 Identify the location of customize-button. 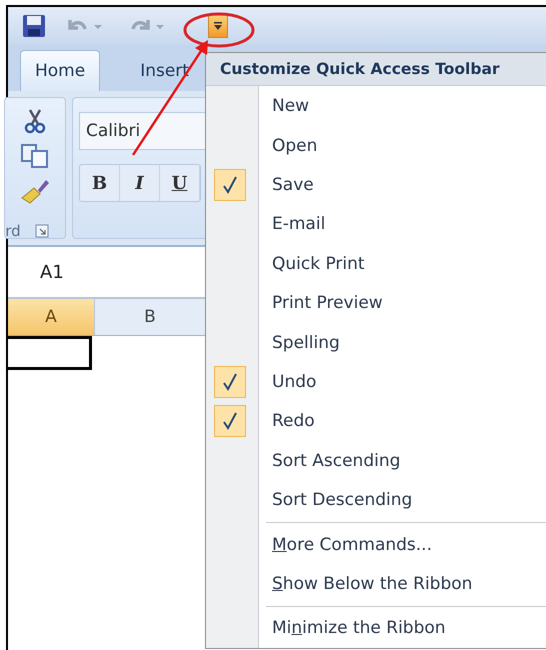
(218, 26).